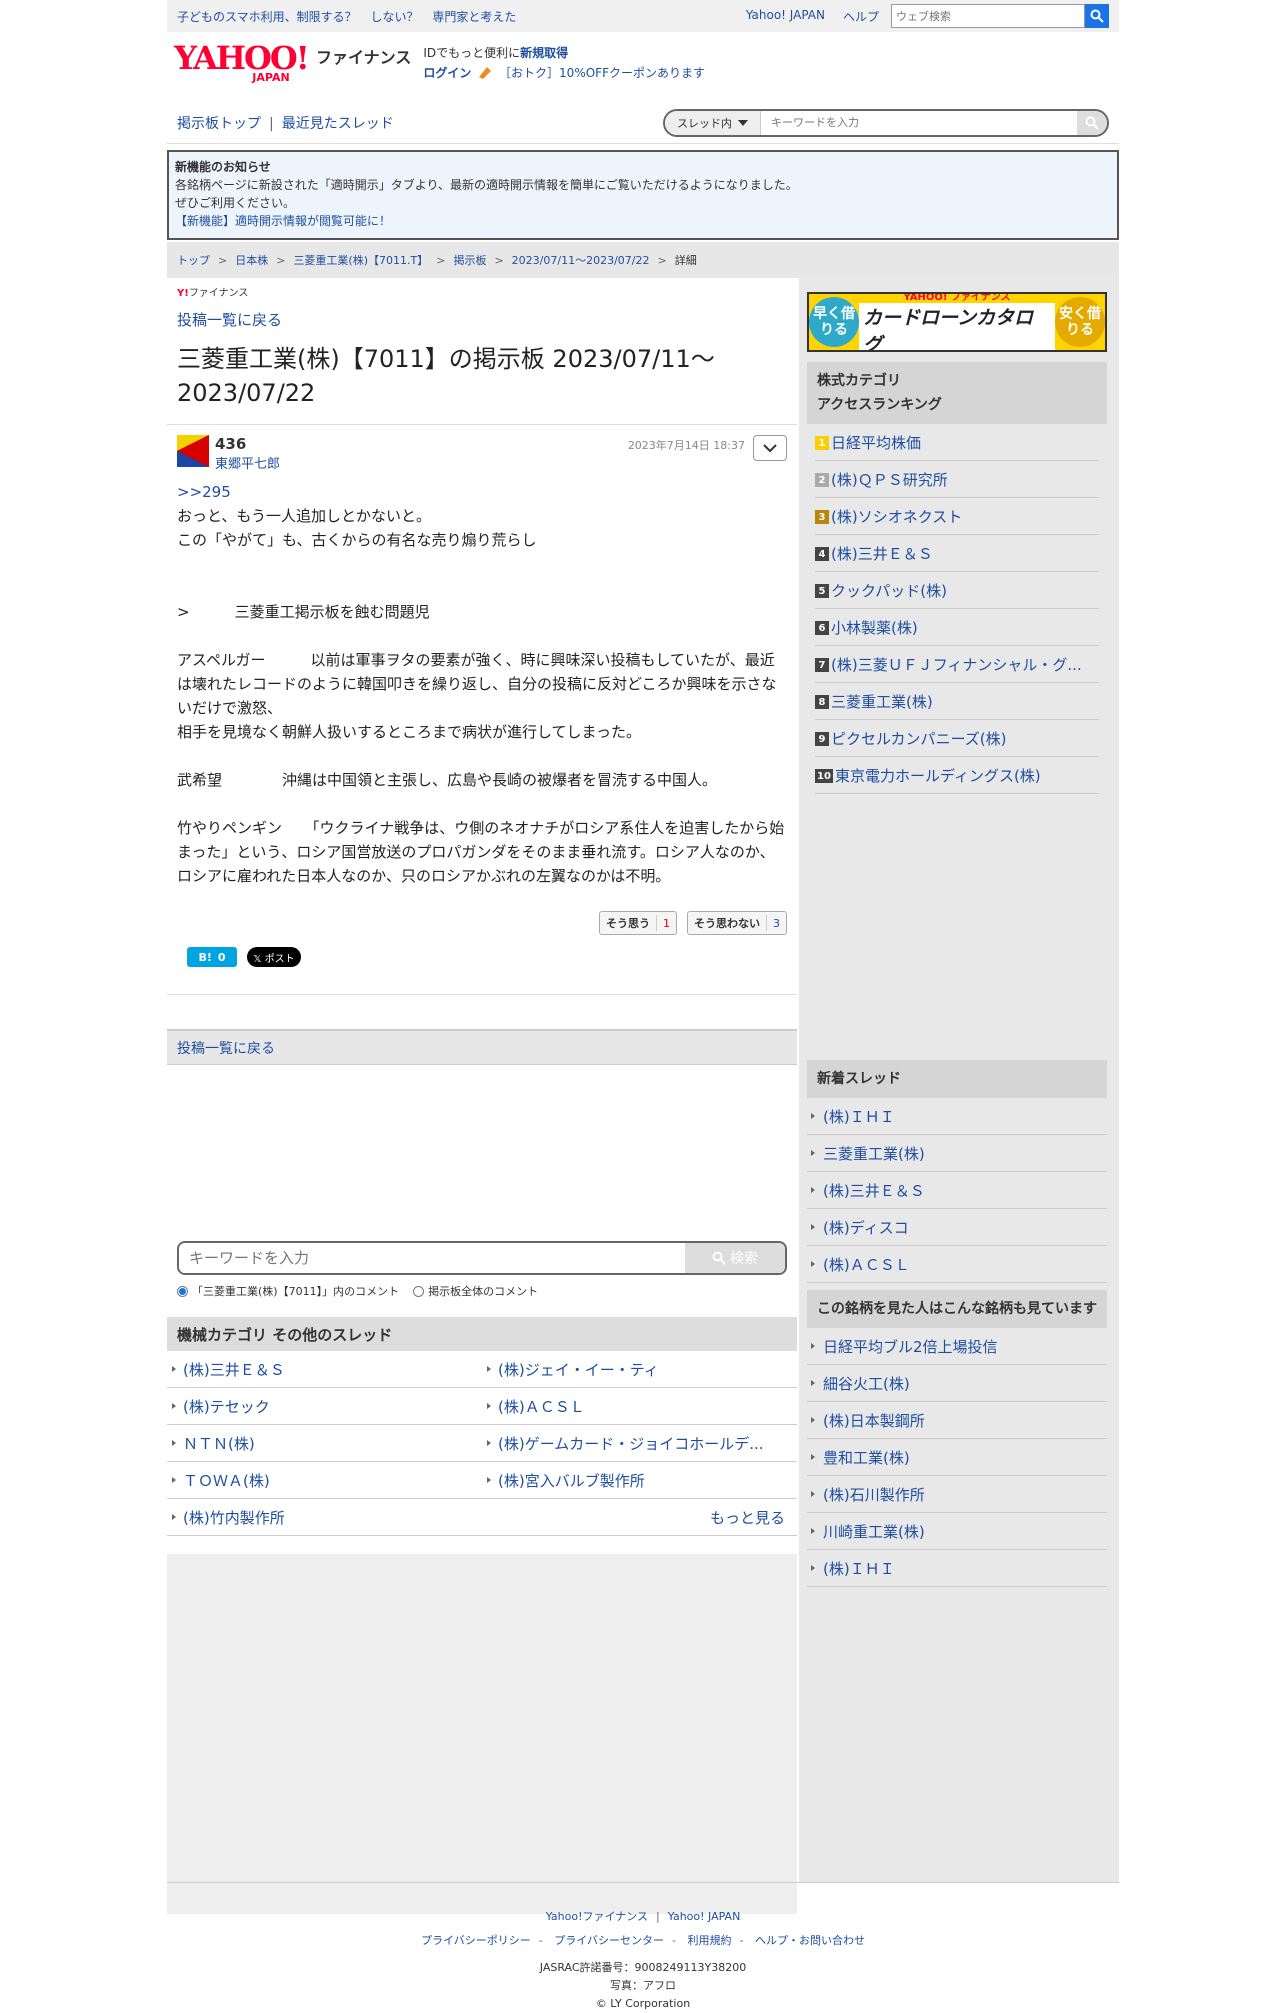  Describe the element at coordinates (704, 123) in the screenshot. I see `search-scope-label: スレッド内` at that location.